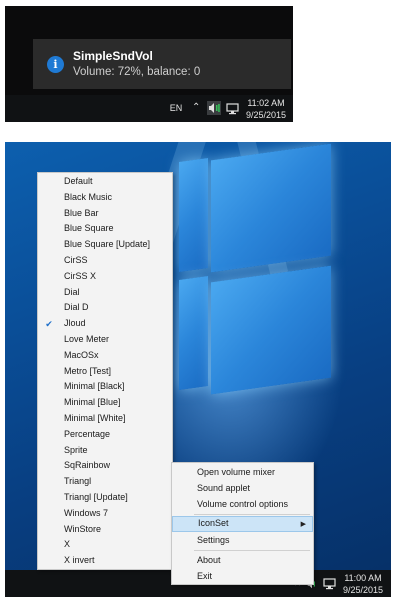 This screenshot has height=600, width=395. I want to click on menu-item-label: Settings, so click(213, 540).